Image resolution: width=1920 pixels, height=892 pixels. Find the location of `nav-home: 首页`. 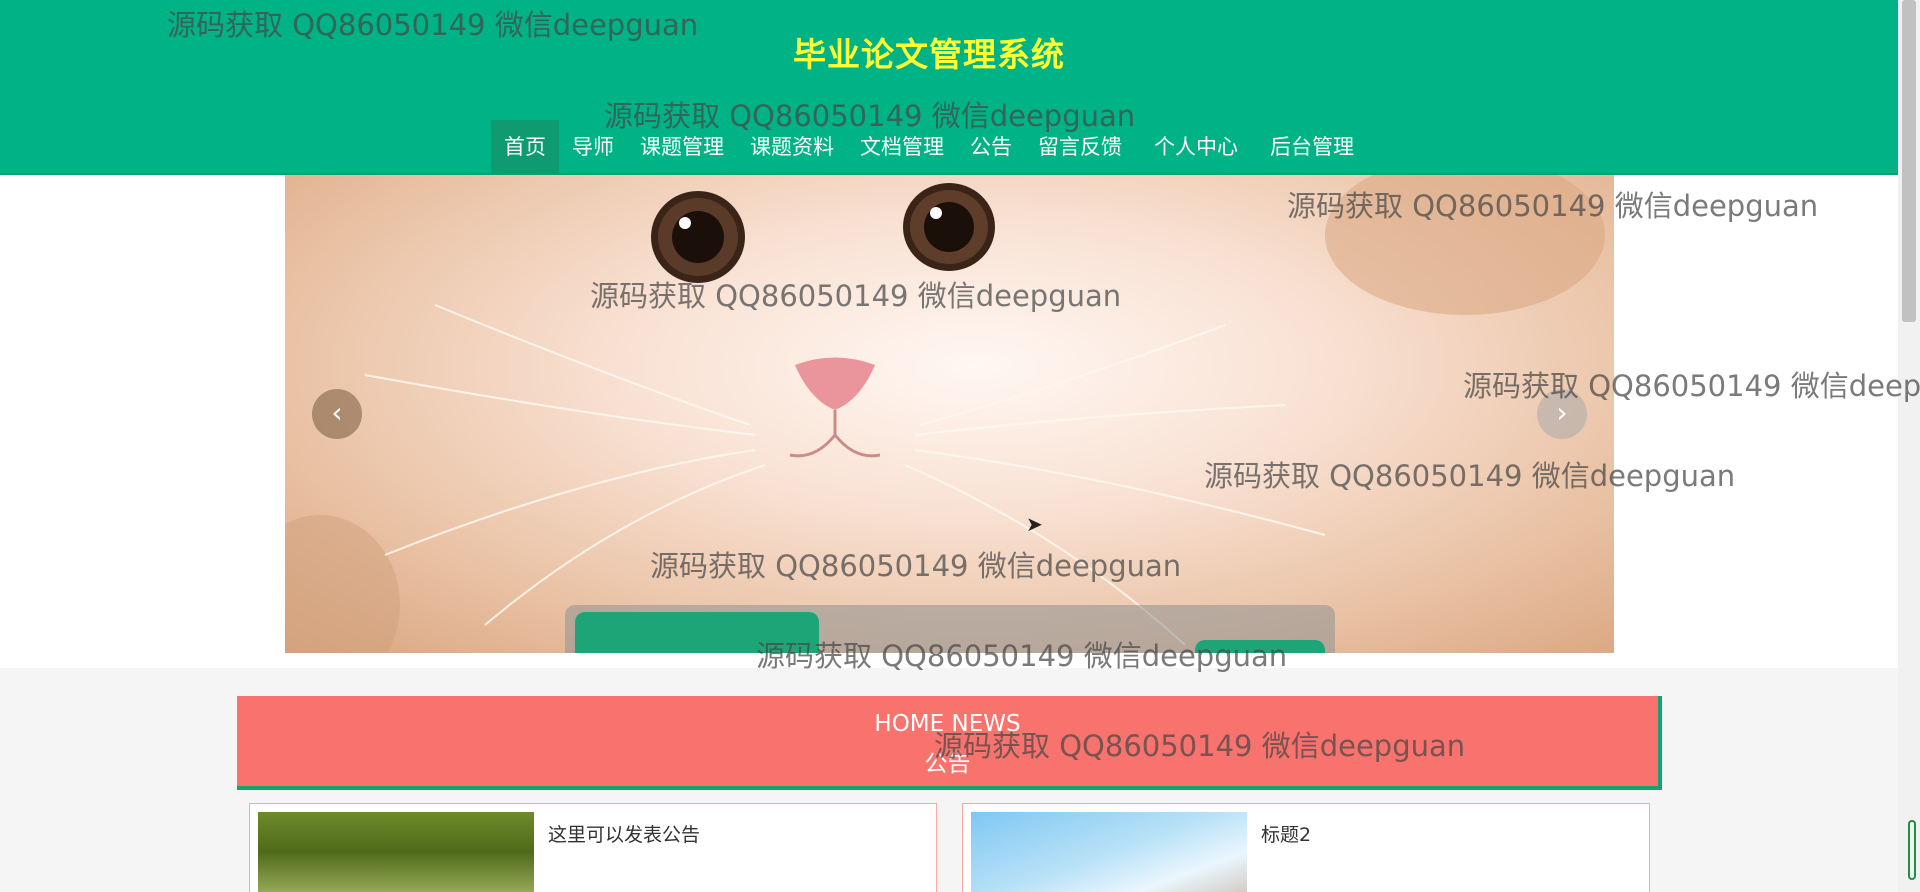

nav-home: 首页 is located at coordinates (525, 147).